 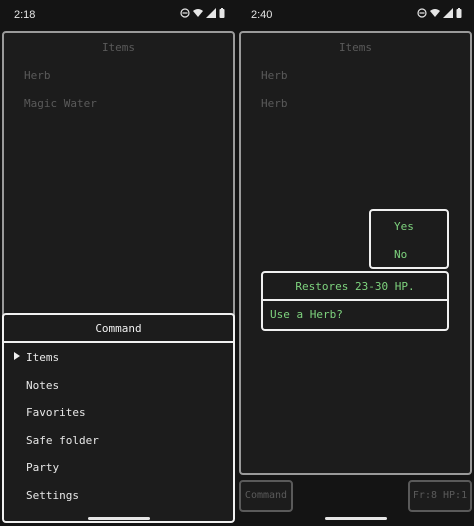 I want to click on status-time: 2:40, so click(x=262, y=15).